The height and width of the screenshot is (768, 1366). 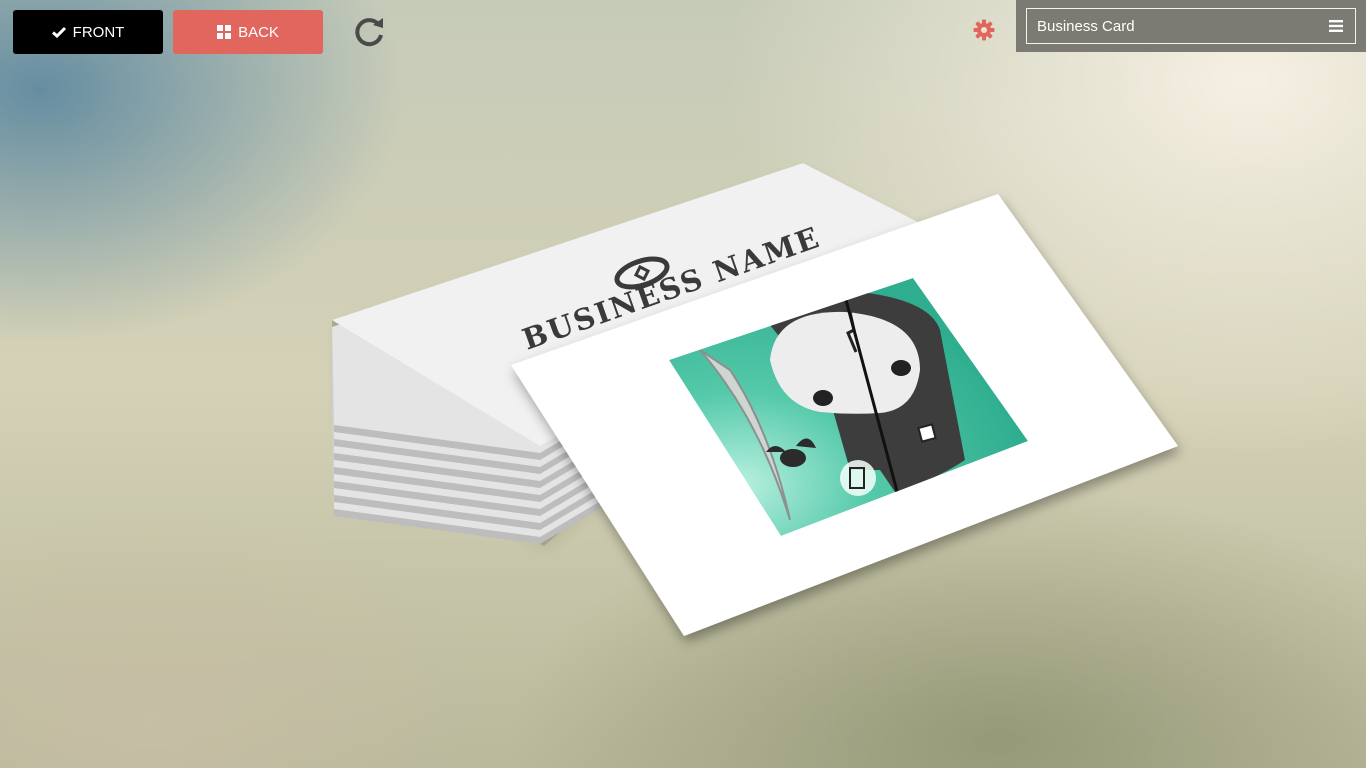 What do you see at coordinates (1336, 26) in the screenshot?
I see `hamburger-icon` at bounding box center [1336, 26].